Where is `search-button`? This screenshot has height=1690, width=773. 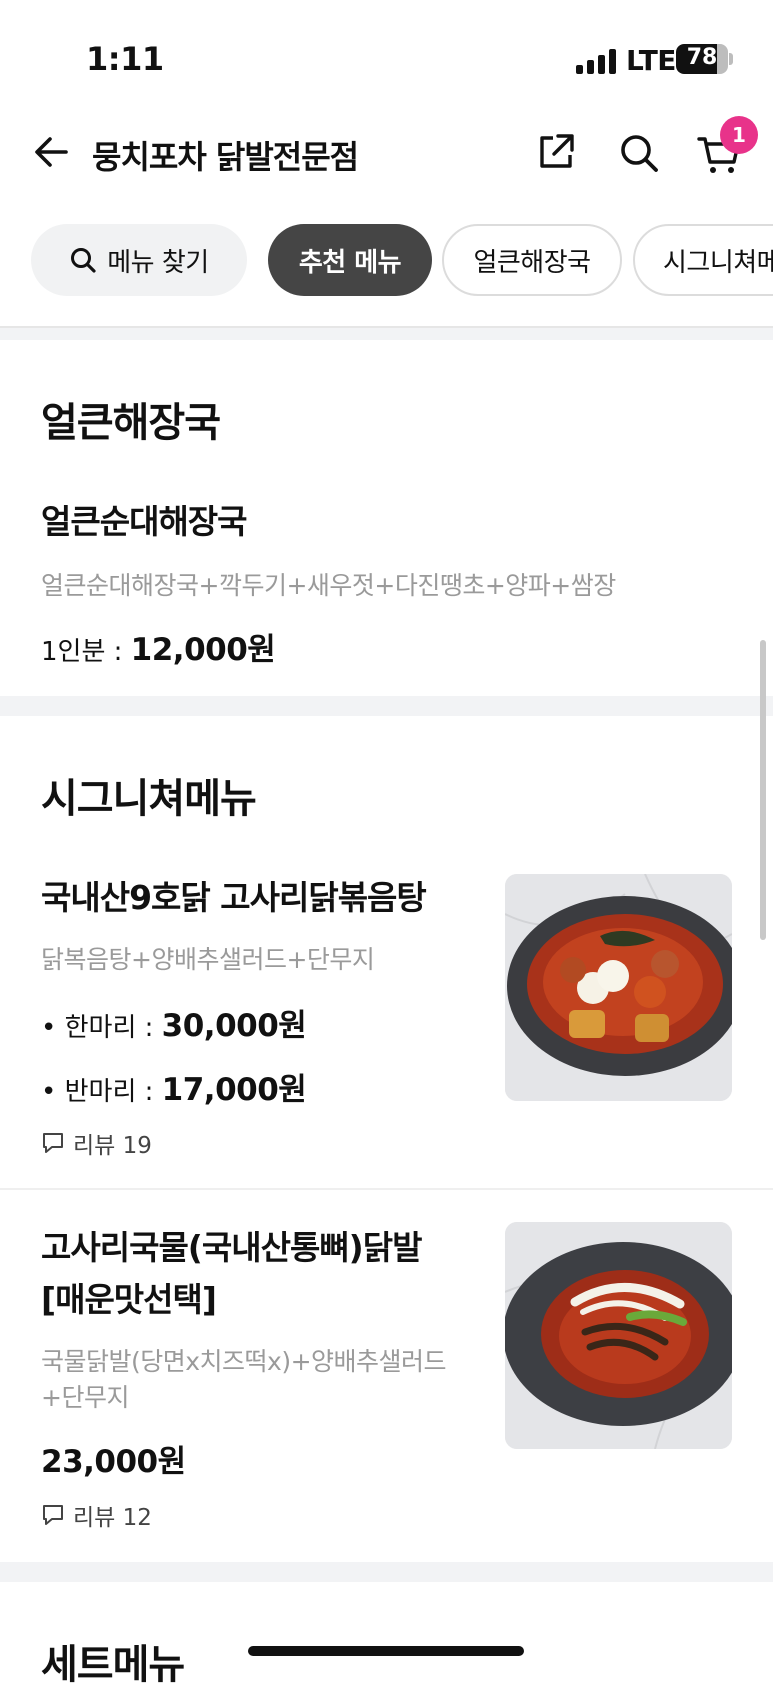 search-button is located at coordinates (639, 153).